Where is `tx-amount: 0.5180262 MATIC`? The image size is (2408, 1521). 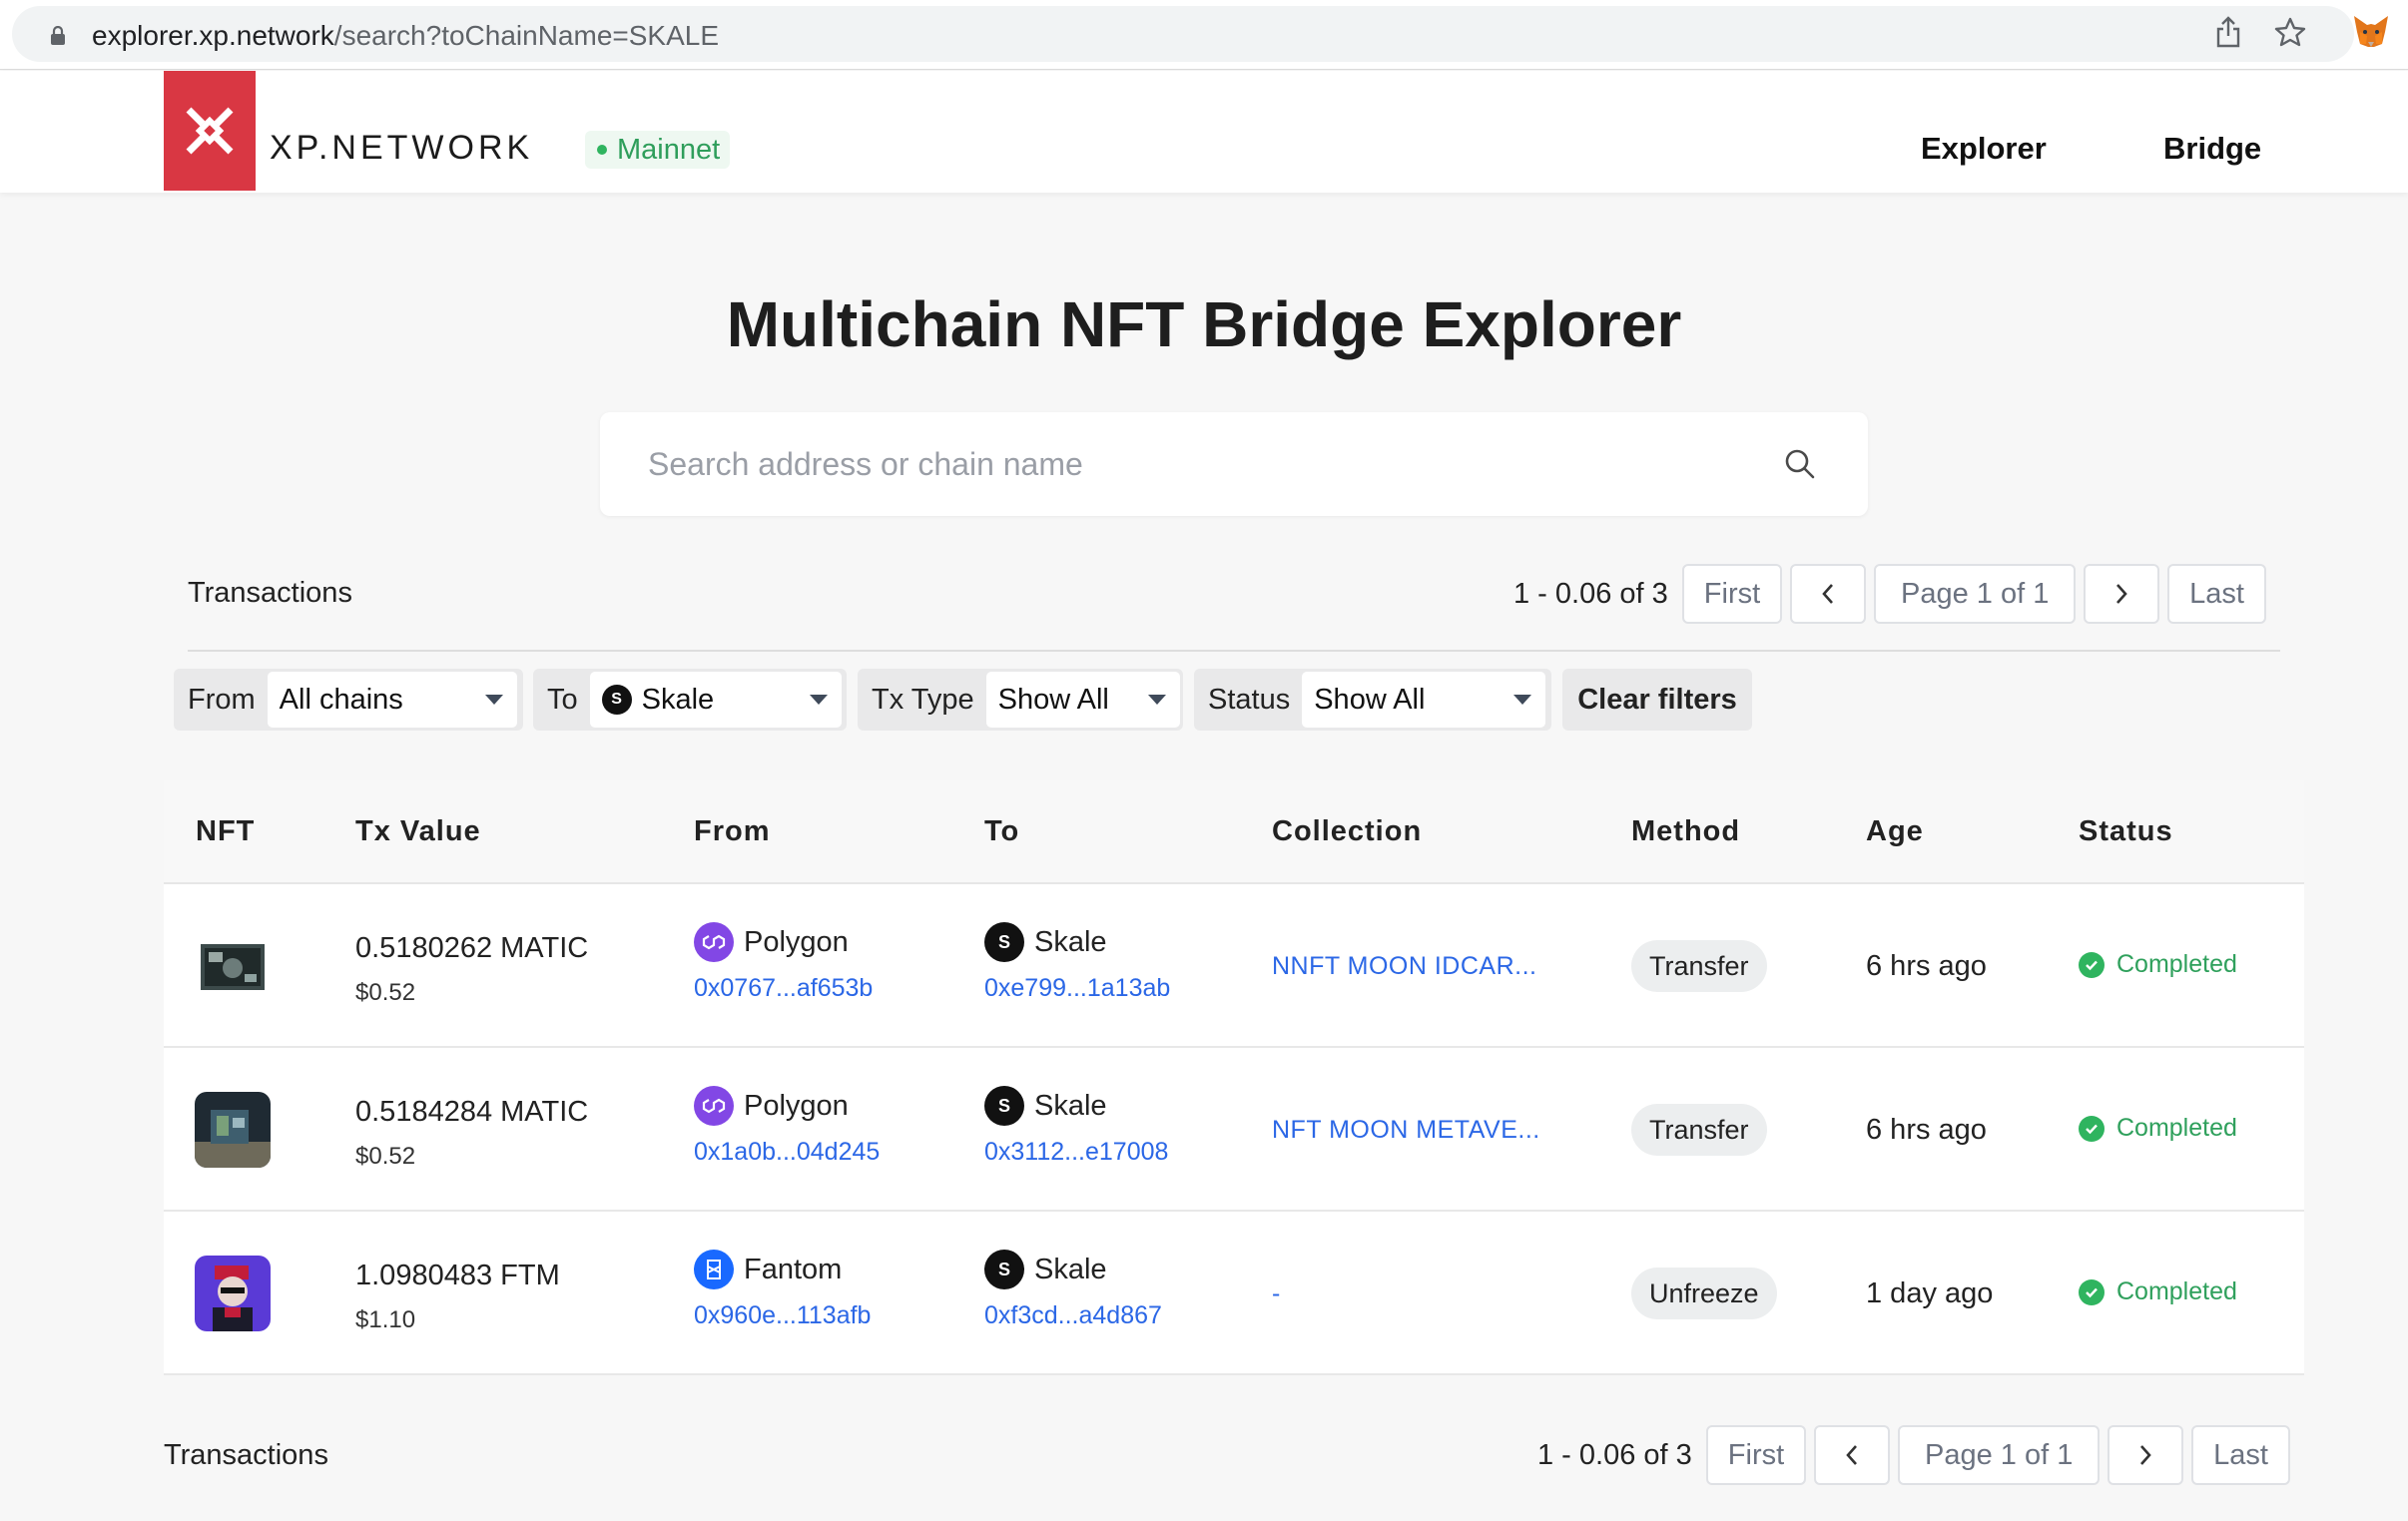 tx-amount: 0.5180262 MATIC is located at coordinates (472, 948).